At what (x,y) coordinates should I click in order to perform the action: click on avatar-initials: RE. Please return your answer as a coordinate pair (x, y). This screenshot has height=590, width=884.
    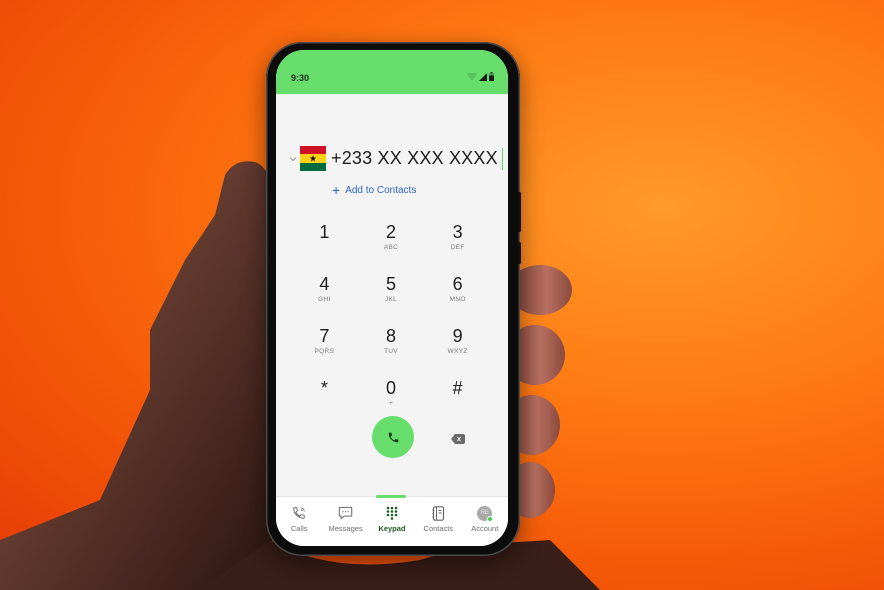
    Looking at the image, I should click on (484, 513).